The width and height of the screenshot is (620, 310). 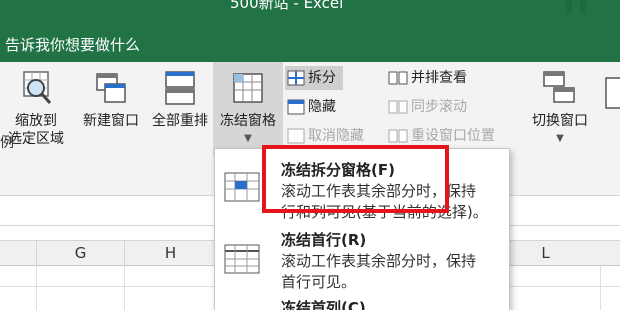 I want to click on freeze-panes-label: 冻结窗格, so click(x=248, y=121).